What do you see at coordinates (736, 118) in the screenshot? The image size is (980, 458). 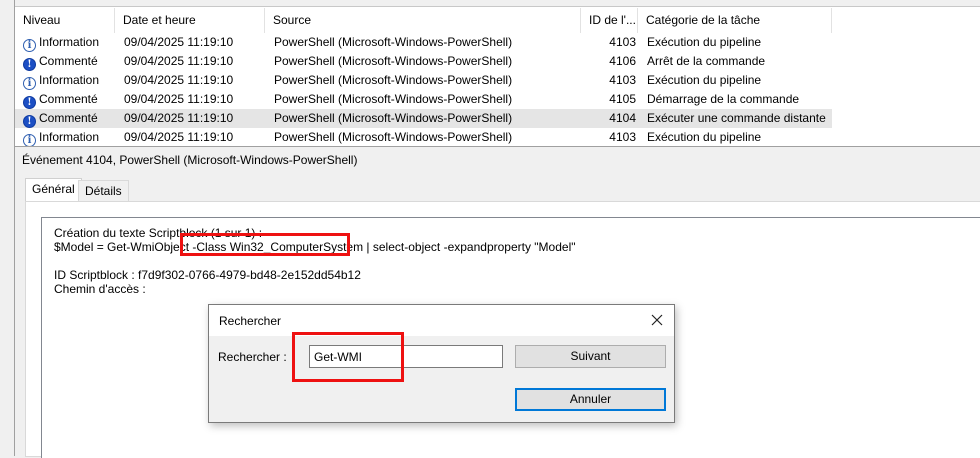 I see `event-category: Exécuter une commande distante` at bounding box center [736, 118].